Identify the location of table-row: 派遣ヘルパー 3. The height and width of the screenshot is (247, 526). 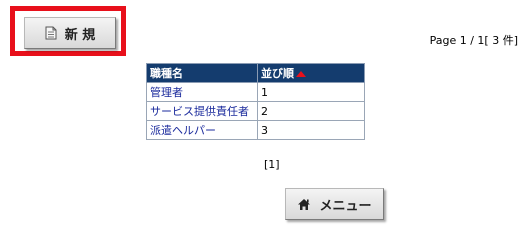
(255, 130).